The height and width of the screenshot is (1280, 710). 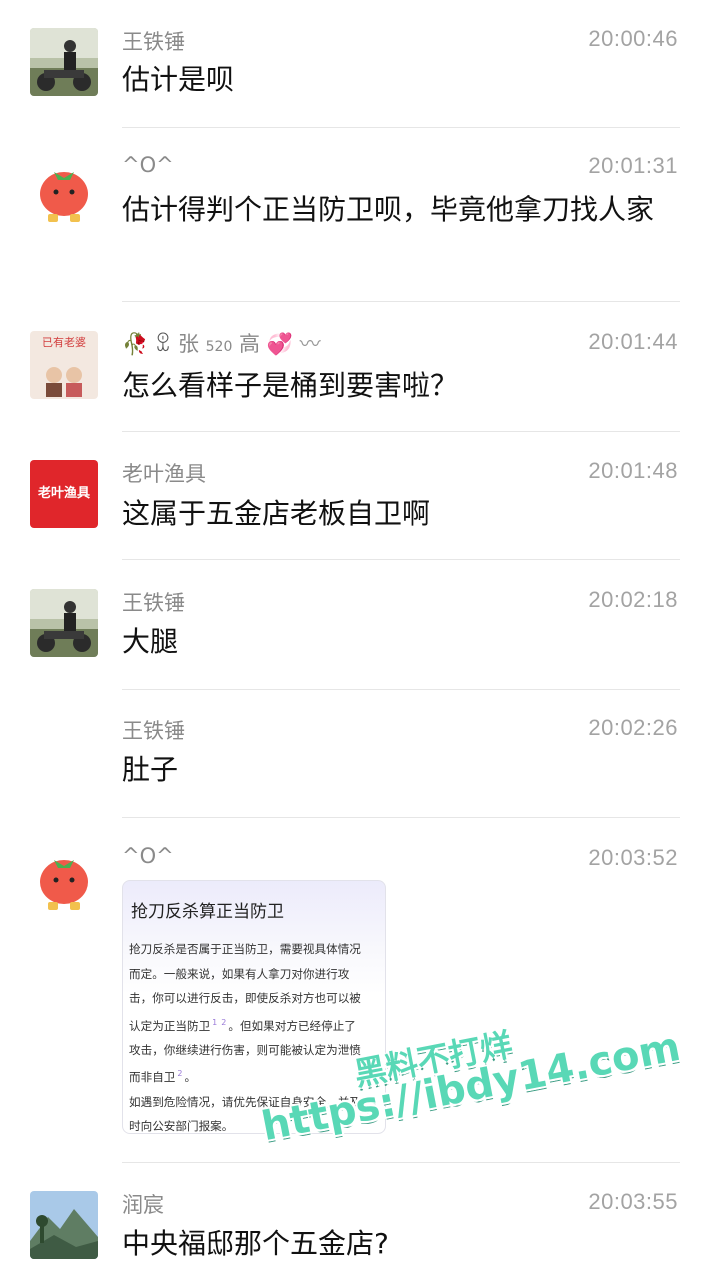 I want to click on wave-icon: 〰, so click(x=310, y=344).